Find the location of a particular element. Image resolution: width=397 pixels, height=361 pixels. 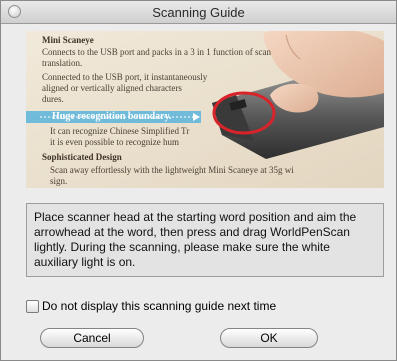

window-title: Scanning Guide is located at coordinates (198, 12).